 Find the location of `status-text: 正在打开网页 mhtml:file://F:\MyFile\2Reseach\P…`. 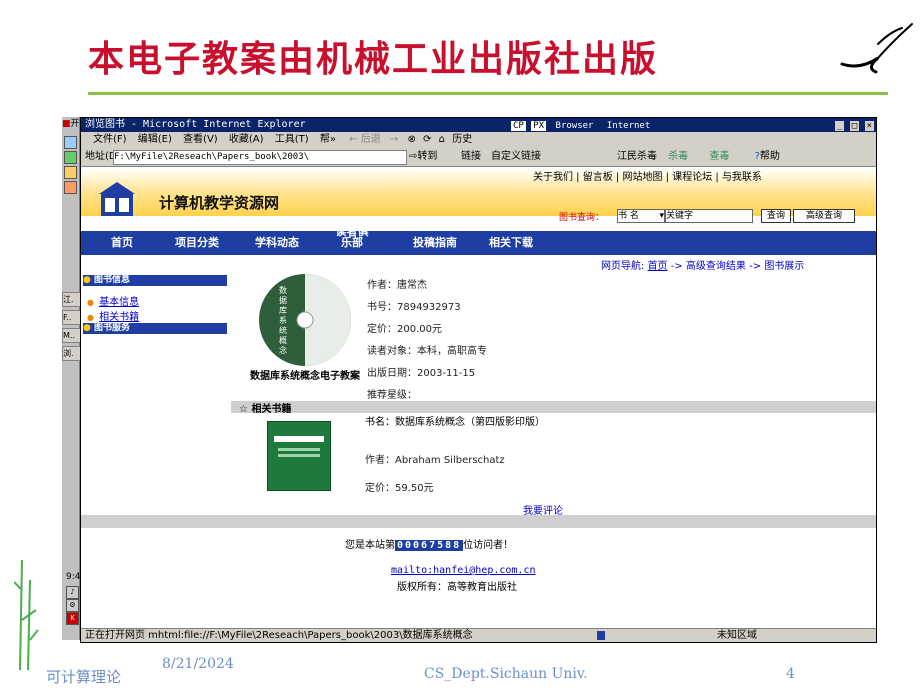

status-text: 正在打开网页 mhtml:file://F:\MyFile\2Reseach\P… is located at coordinates (279, 635).